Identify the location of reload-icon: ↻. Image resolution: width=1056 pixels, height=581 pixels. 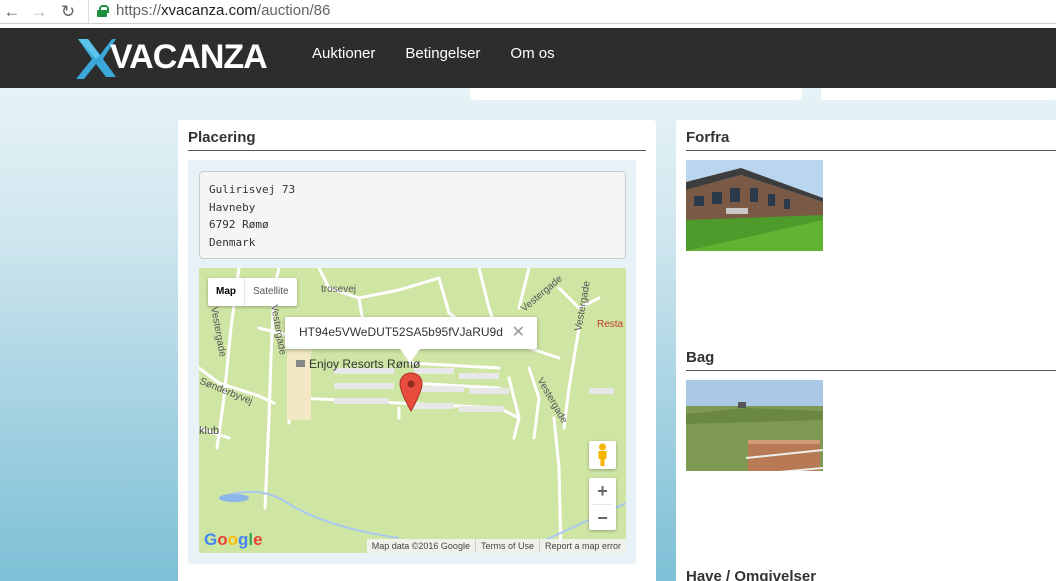
(68, 12).